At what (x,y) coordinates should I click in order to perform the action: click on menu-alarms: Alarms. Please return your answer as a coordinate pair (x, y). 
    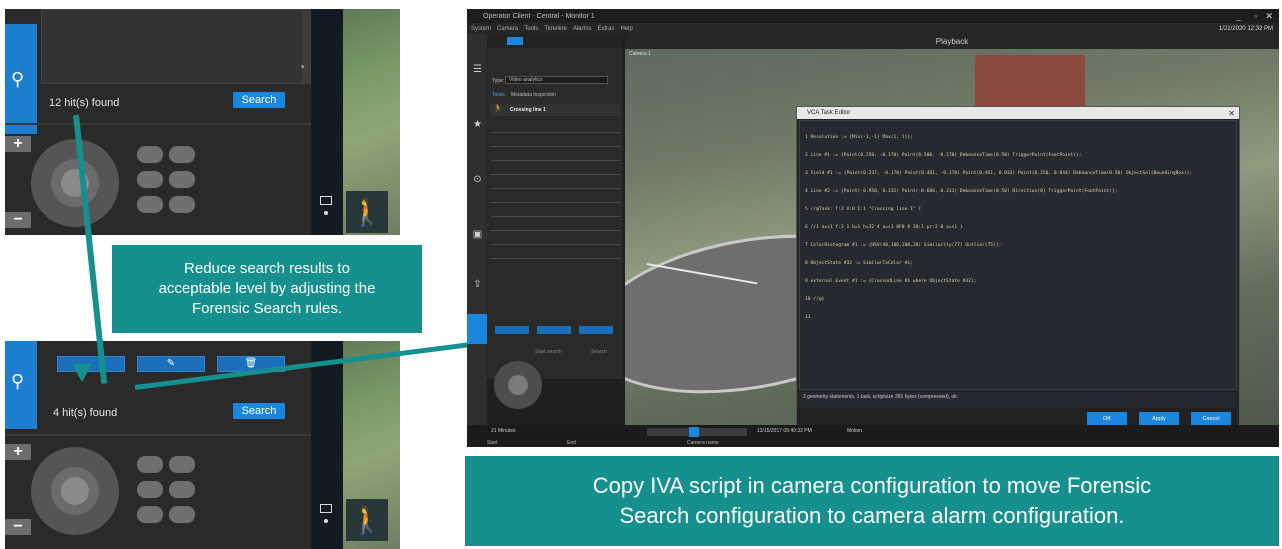
    Looking at the image, I should click on (582, 29).